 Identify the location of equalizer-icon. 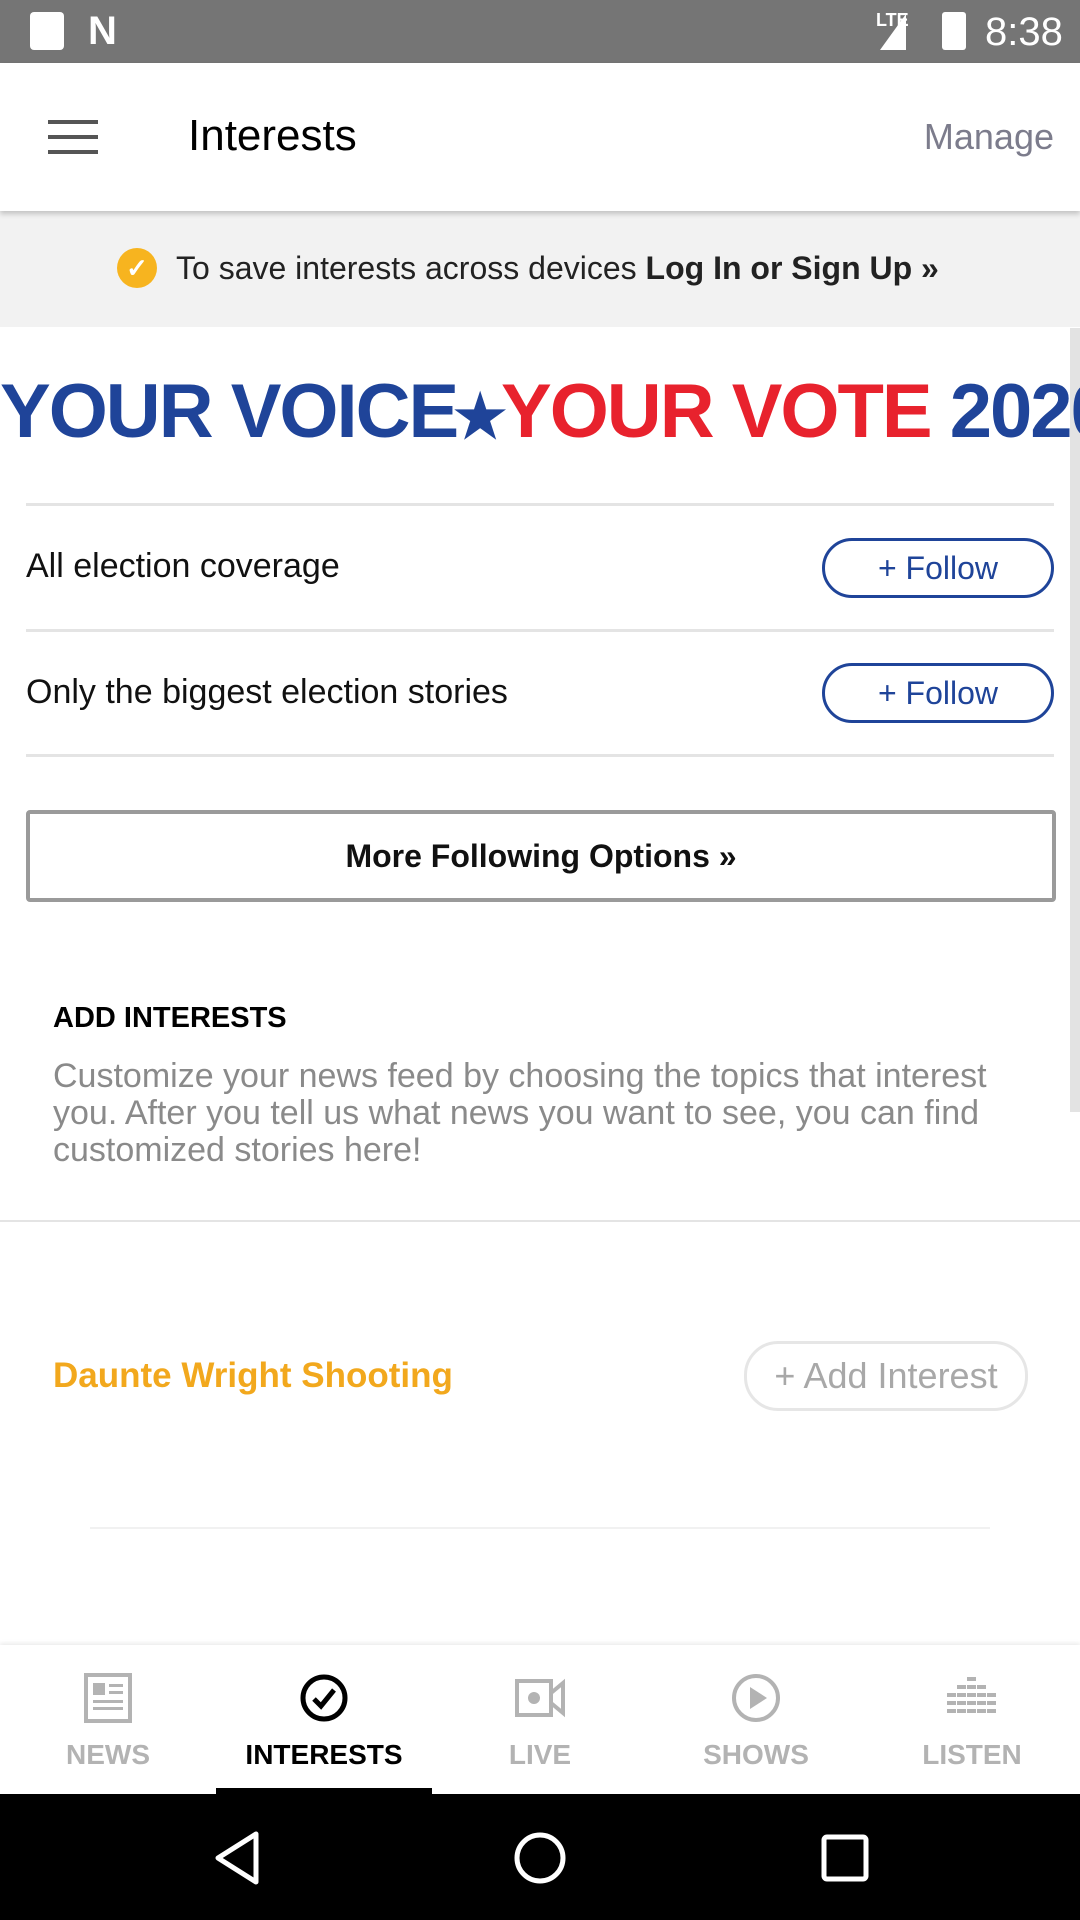
(971, 1695).